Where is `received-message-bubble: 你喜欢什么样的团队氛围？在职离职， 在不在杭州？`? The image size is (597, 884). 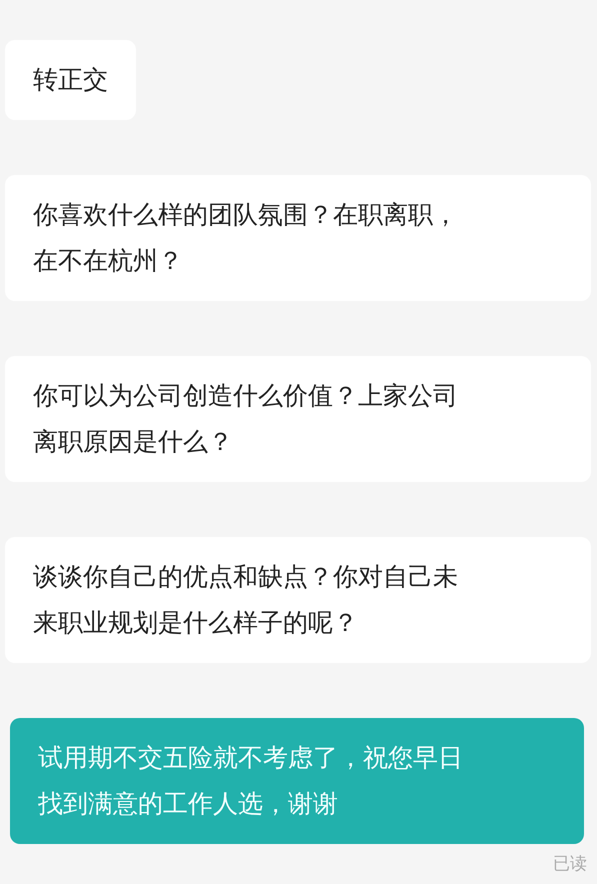 received-message-bubble: 你喜欢什么样的团队氛围？在职离职， 在不在杭州？ is located at coordinates (298, 238).